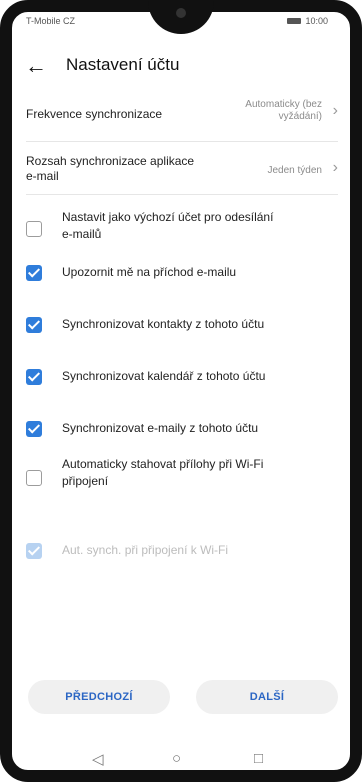 The height and width of the screenshot is (782, 362). Describe the element at coordinates (34, 478) in the screenshot. I see `checkbox-attachments` at that location.